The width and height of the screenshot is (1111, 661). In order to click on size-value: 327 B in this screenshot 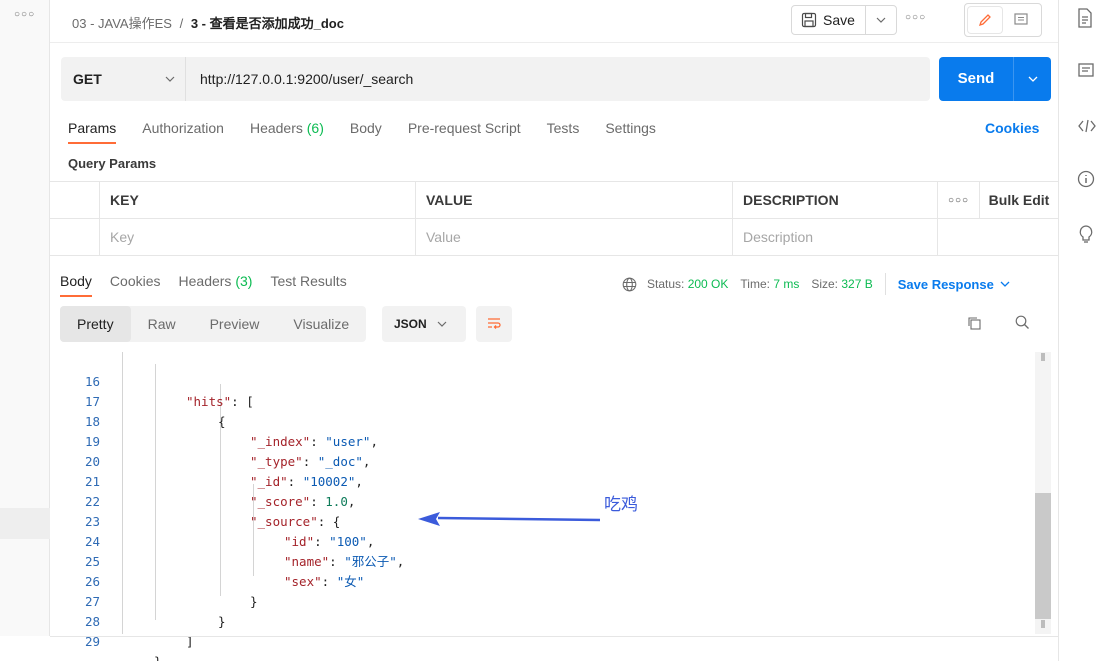, I will do `click(857, 284)`.